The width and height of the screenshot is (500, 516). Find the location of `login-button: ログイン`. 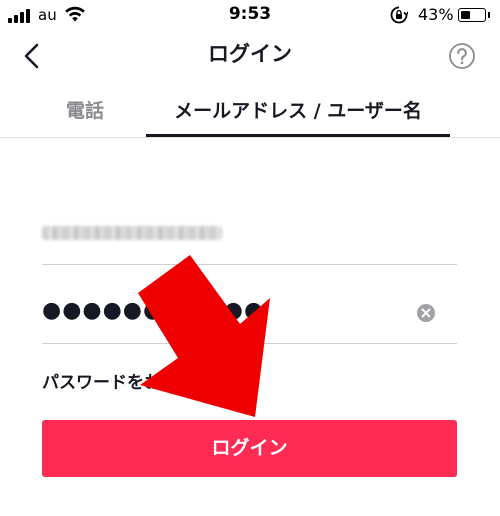

login-button: ログイン is located at coordinates (249, 448).